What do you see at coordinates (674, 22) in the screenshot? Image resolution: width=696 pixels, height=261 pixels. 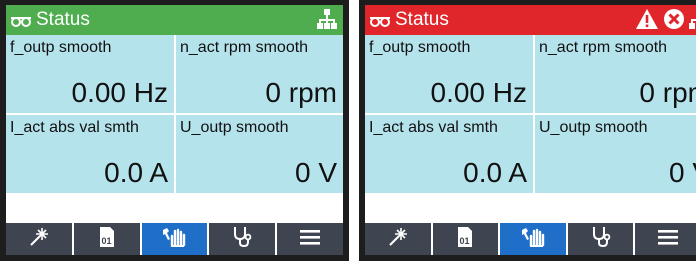 I see `fault-icon` at bounding box center [674, 22].